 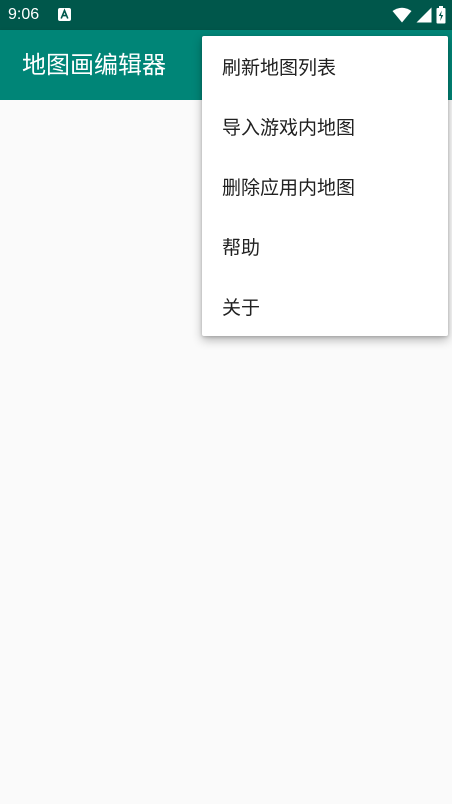 I want to click on app-title: 地图画编辑器, so click(x=94, y=65).